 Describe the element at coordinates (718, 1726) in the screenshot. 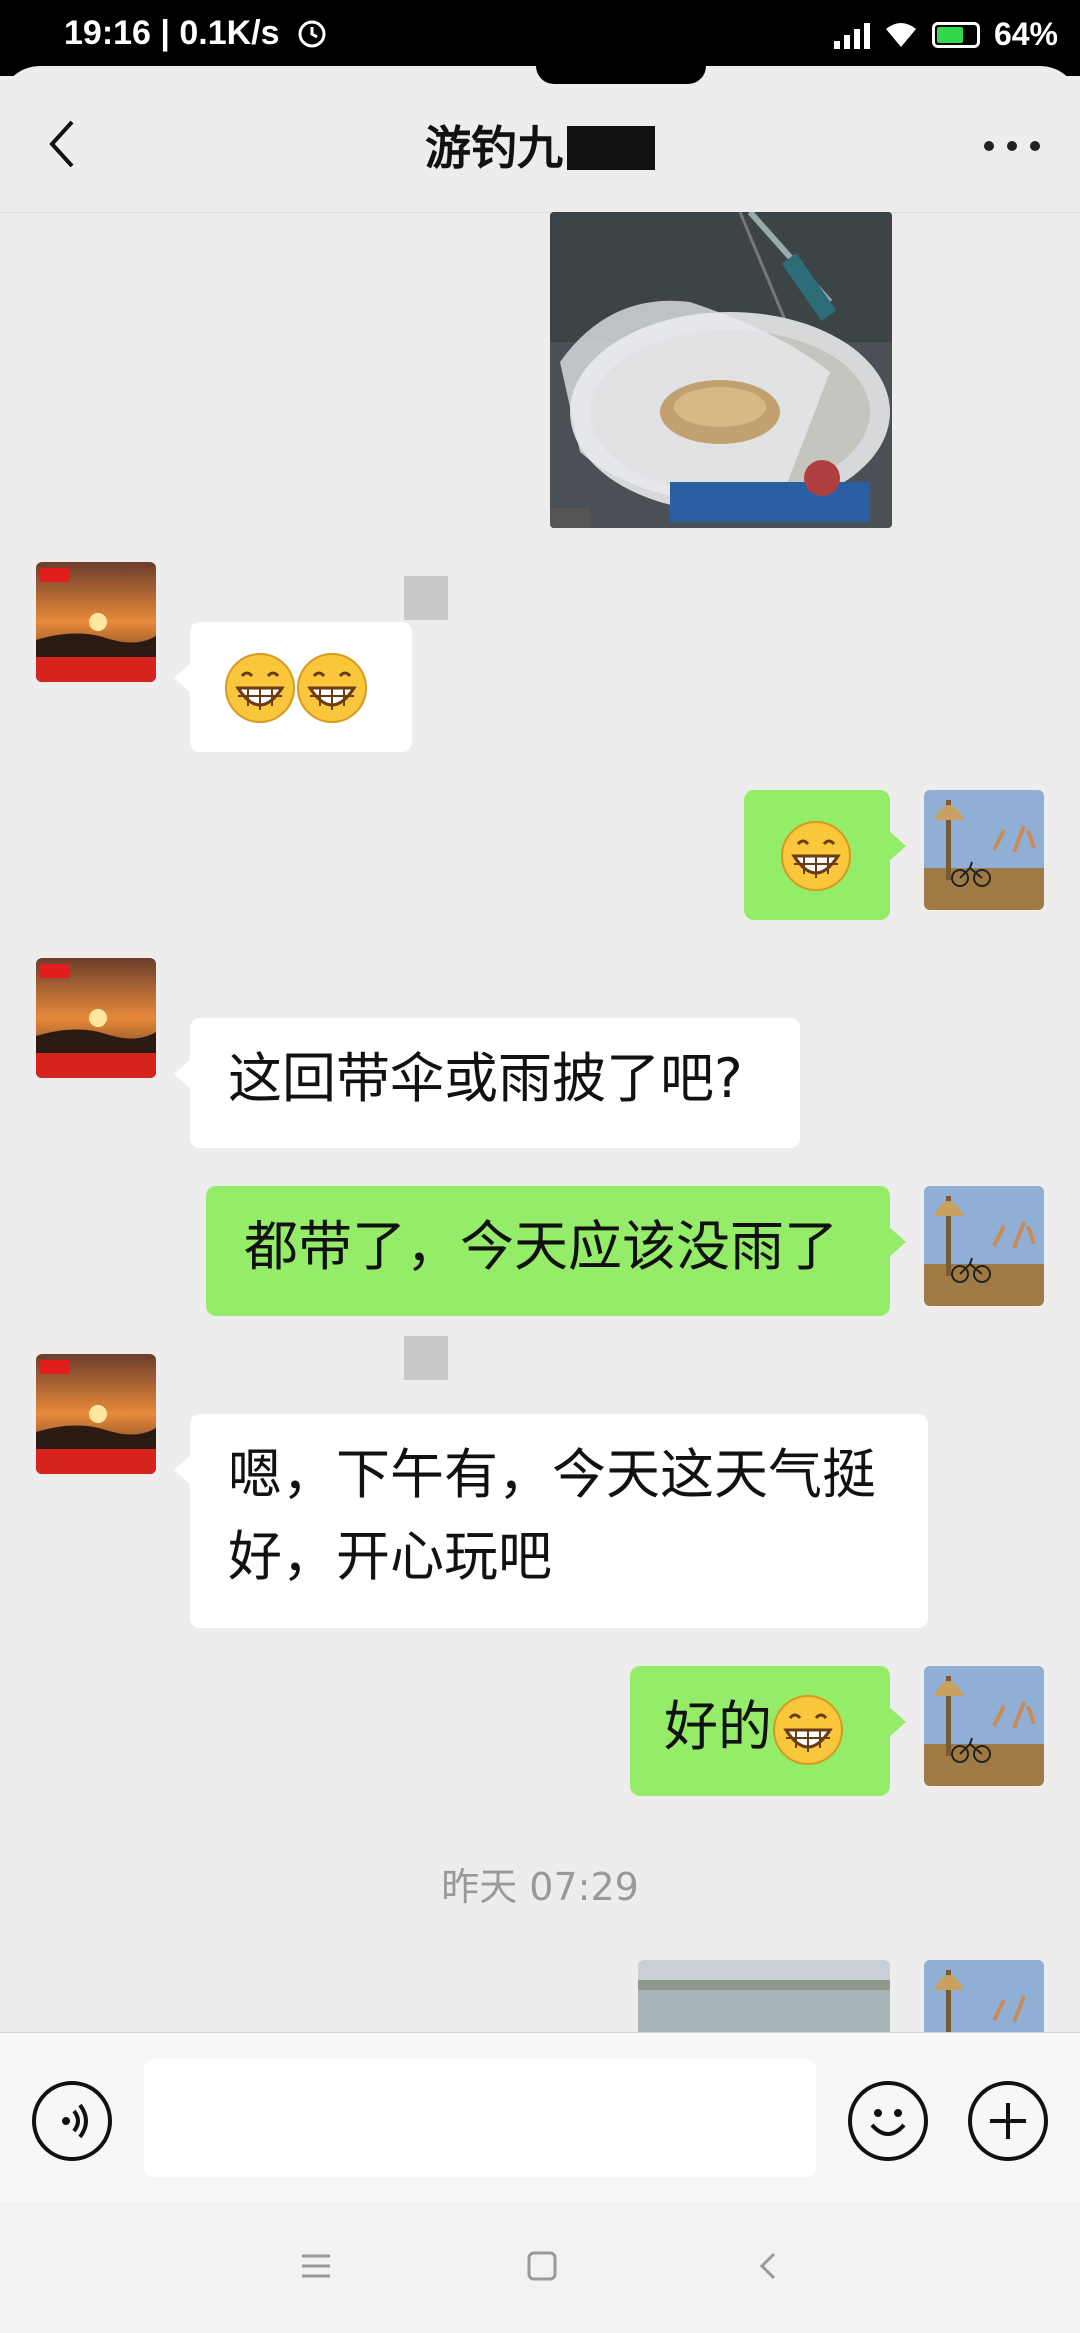

I see `message-text: 好的` at that location.